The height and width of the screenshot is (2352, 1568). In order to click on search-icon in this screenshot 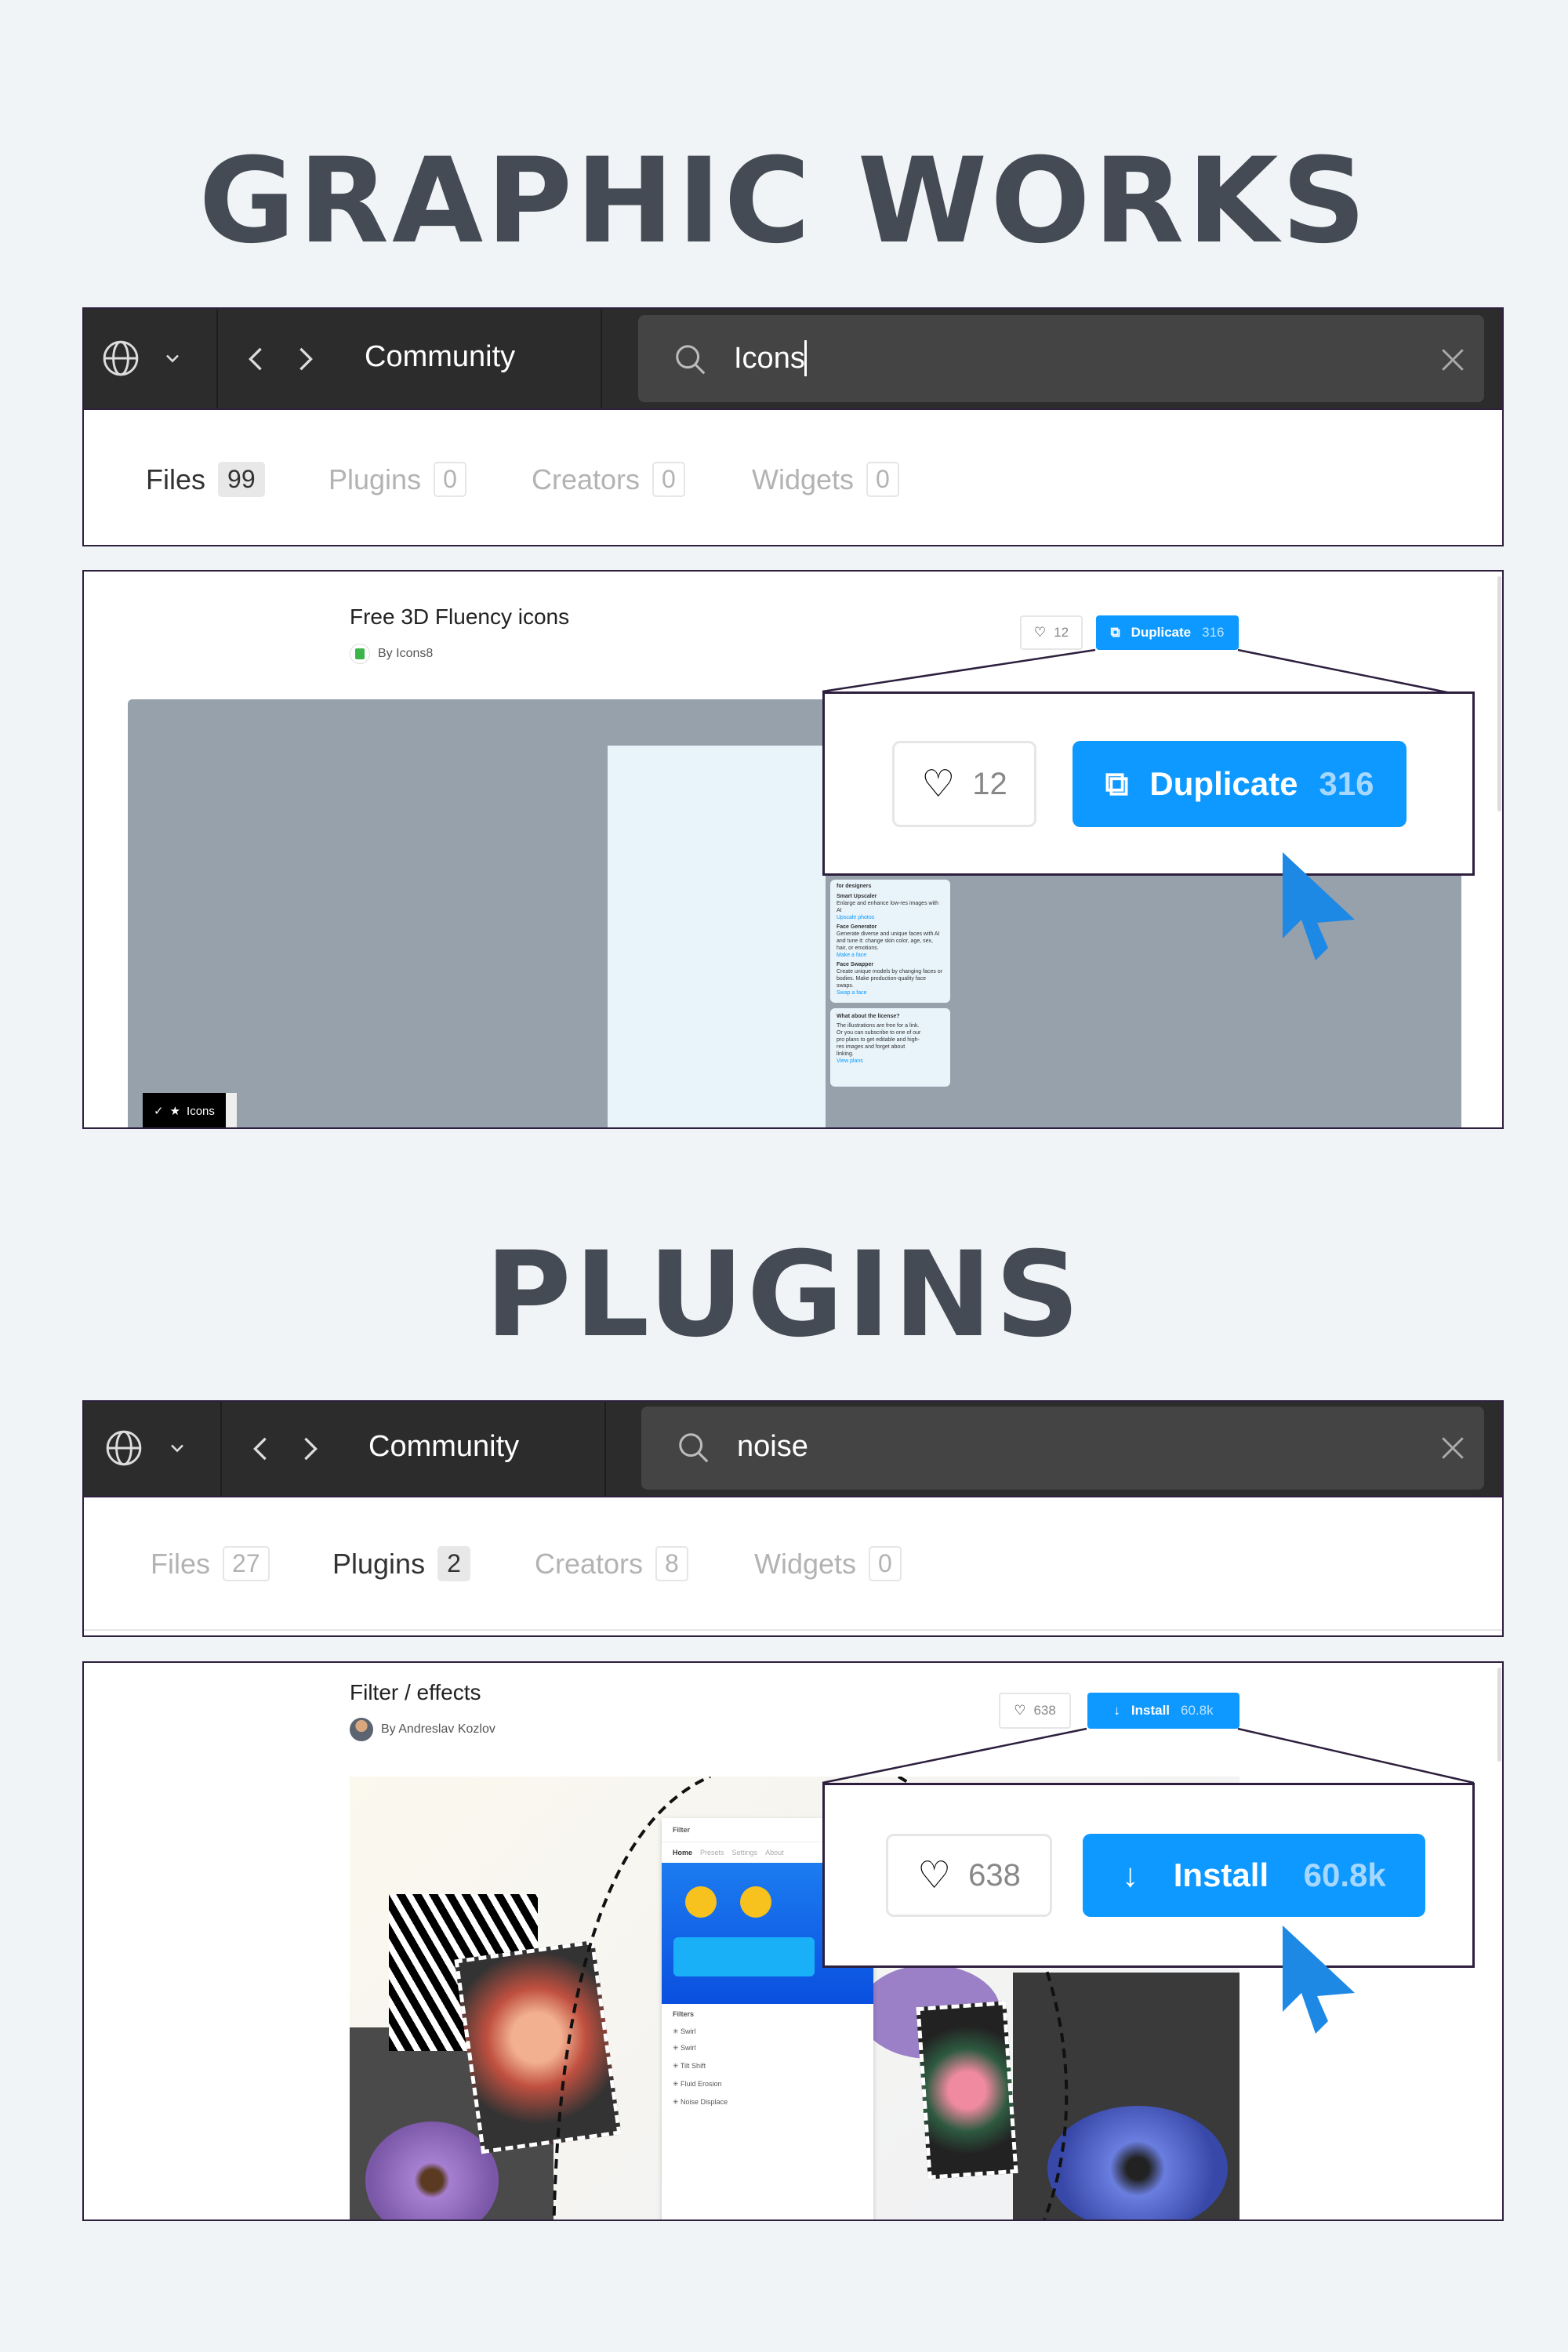, I will do `click(694, 1448)`.